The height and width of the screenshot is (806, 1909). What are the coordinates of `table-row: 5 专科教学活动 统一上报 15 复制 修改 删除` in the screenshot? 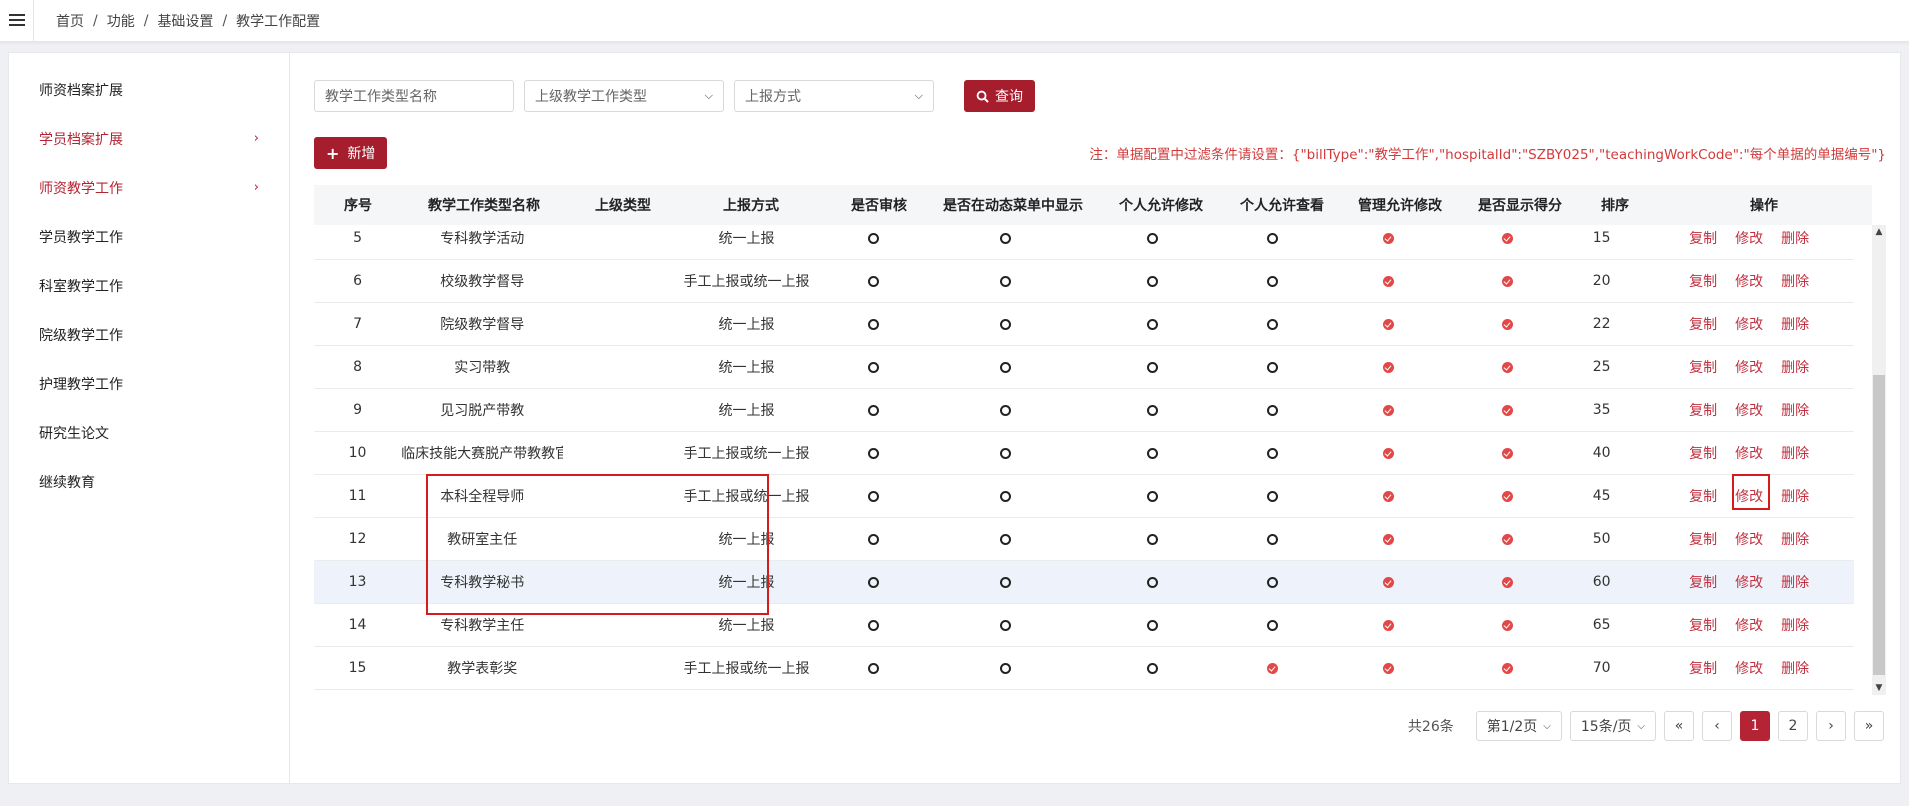 It's located at (1084, 242).